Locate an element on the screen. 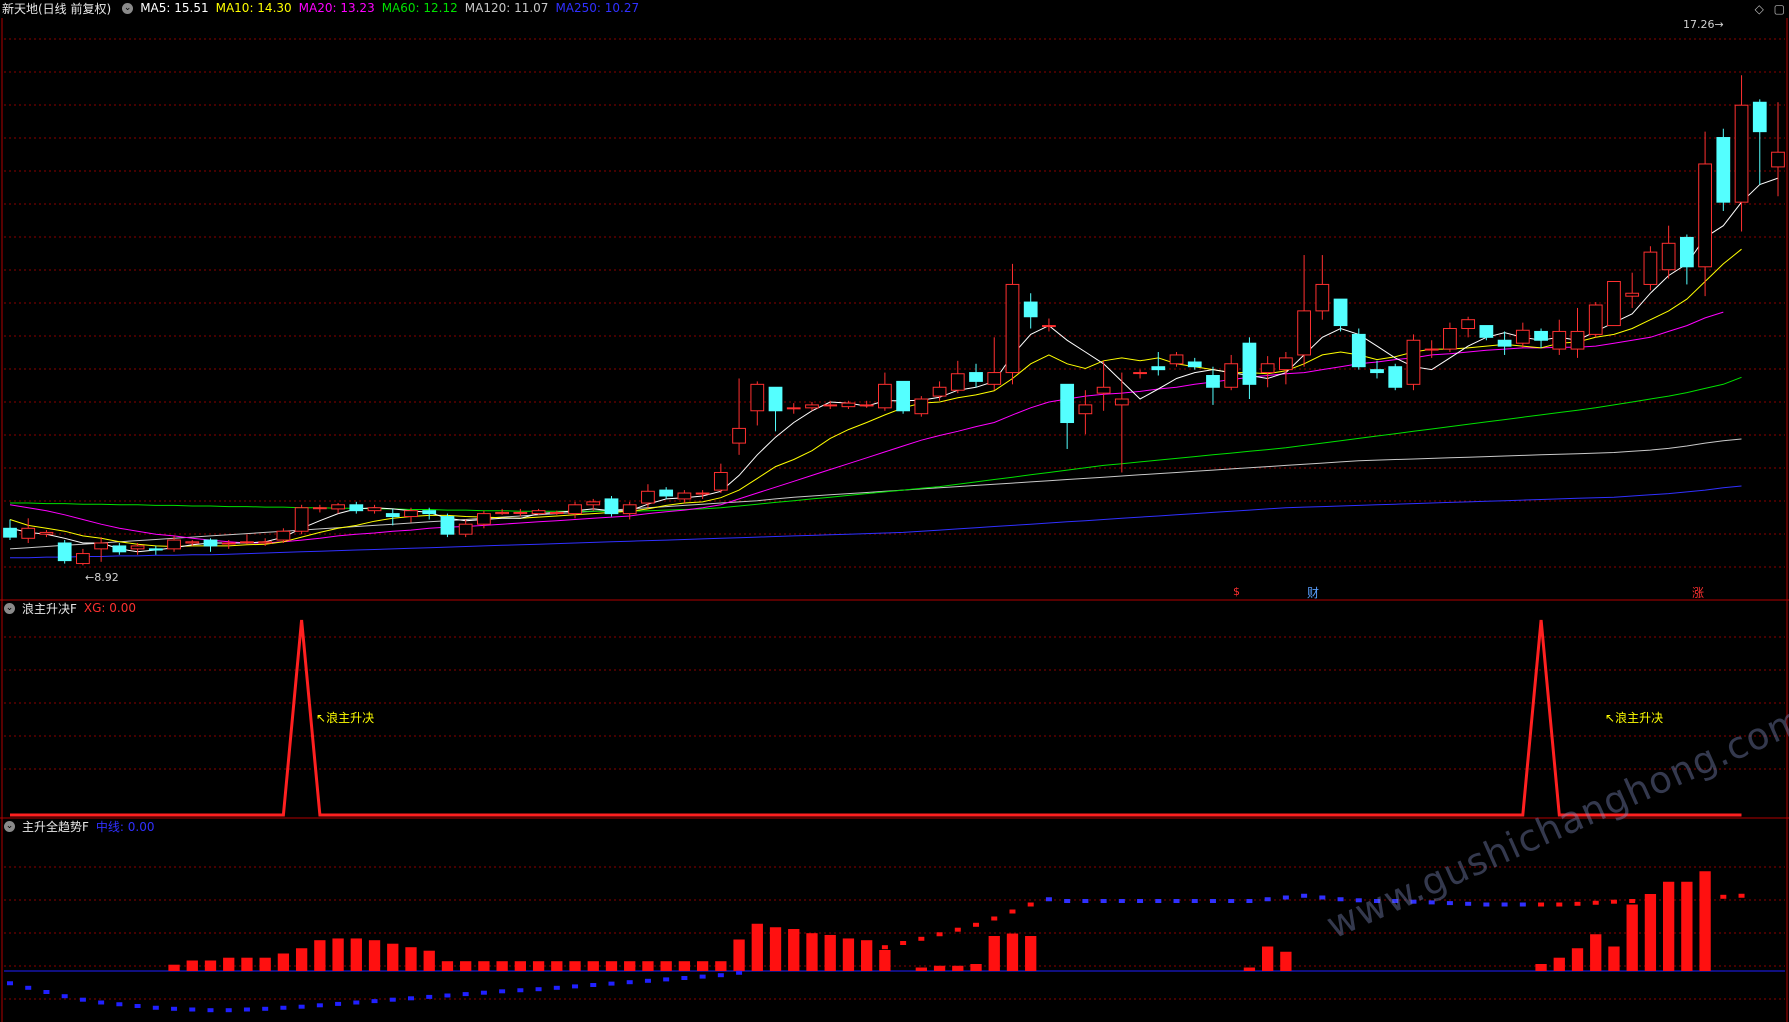 This screenshot has width=1789, height=1022. finance-marker: 财 is located at coordinates (1313, 592).